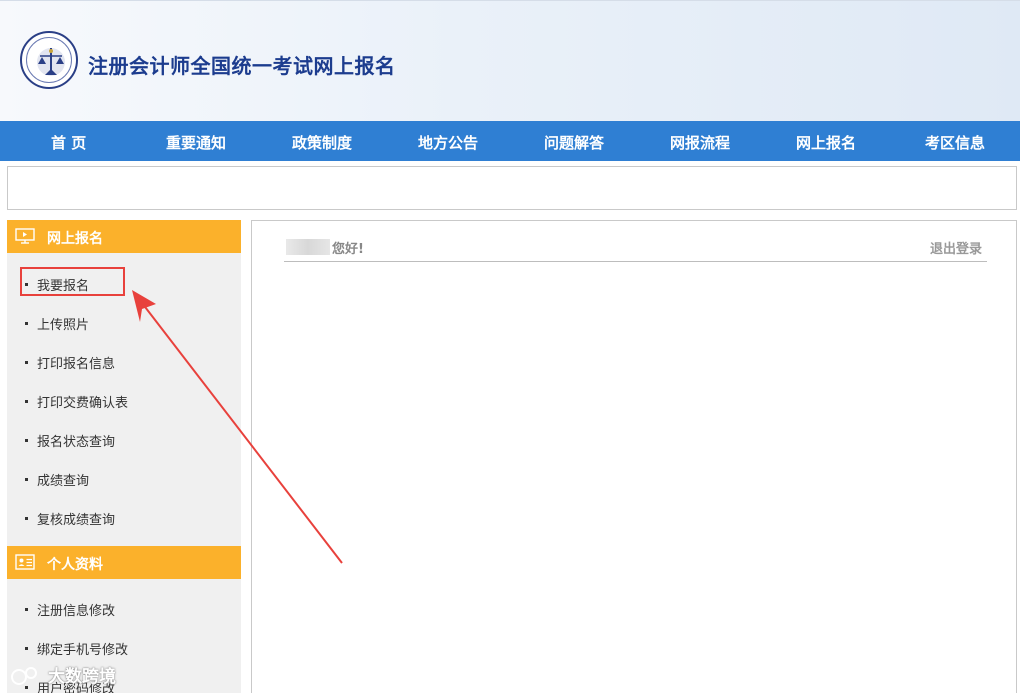  I want to click on greeting-text: 您好!, so click(348, 249).